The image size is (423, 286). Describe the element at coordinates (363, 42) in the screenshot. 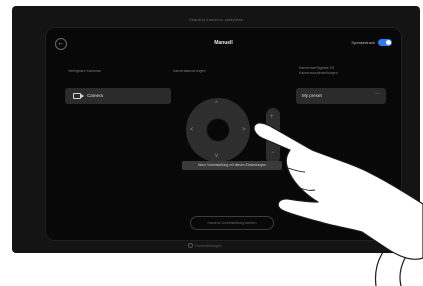

I see `speaker-track-label: Speakertrack` at that location.